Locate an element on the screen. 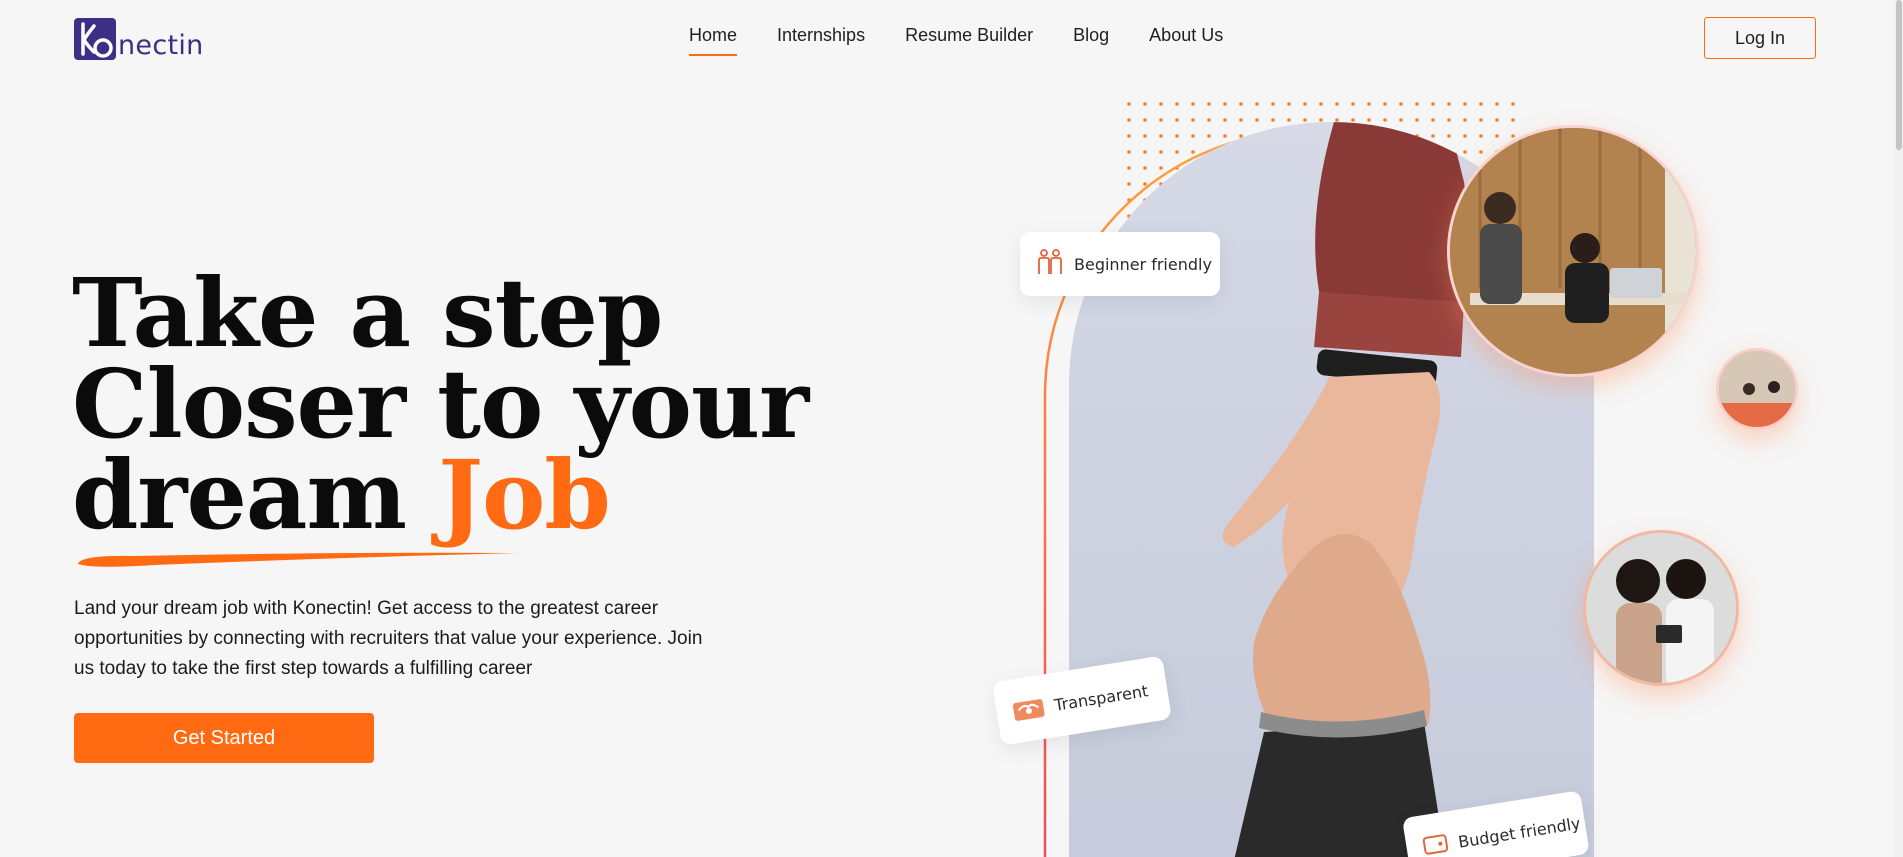 The image size is (1903, 857). colleagues-illustration is located at coordinates (1661, 608).